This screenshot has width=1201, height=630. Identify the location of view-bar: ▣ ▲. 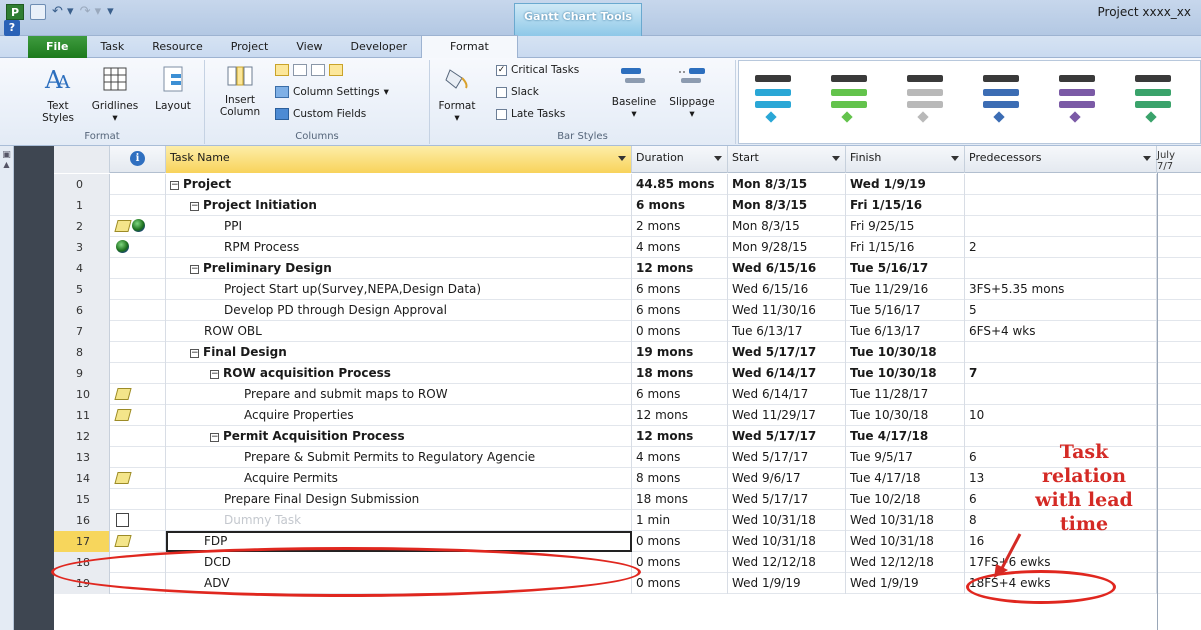
(7, 388).